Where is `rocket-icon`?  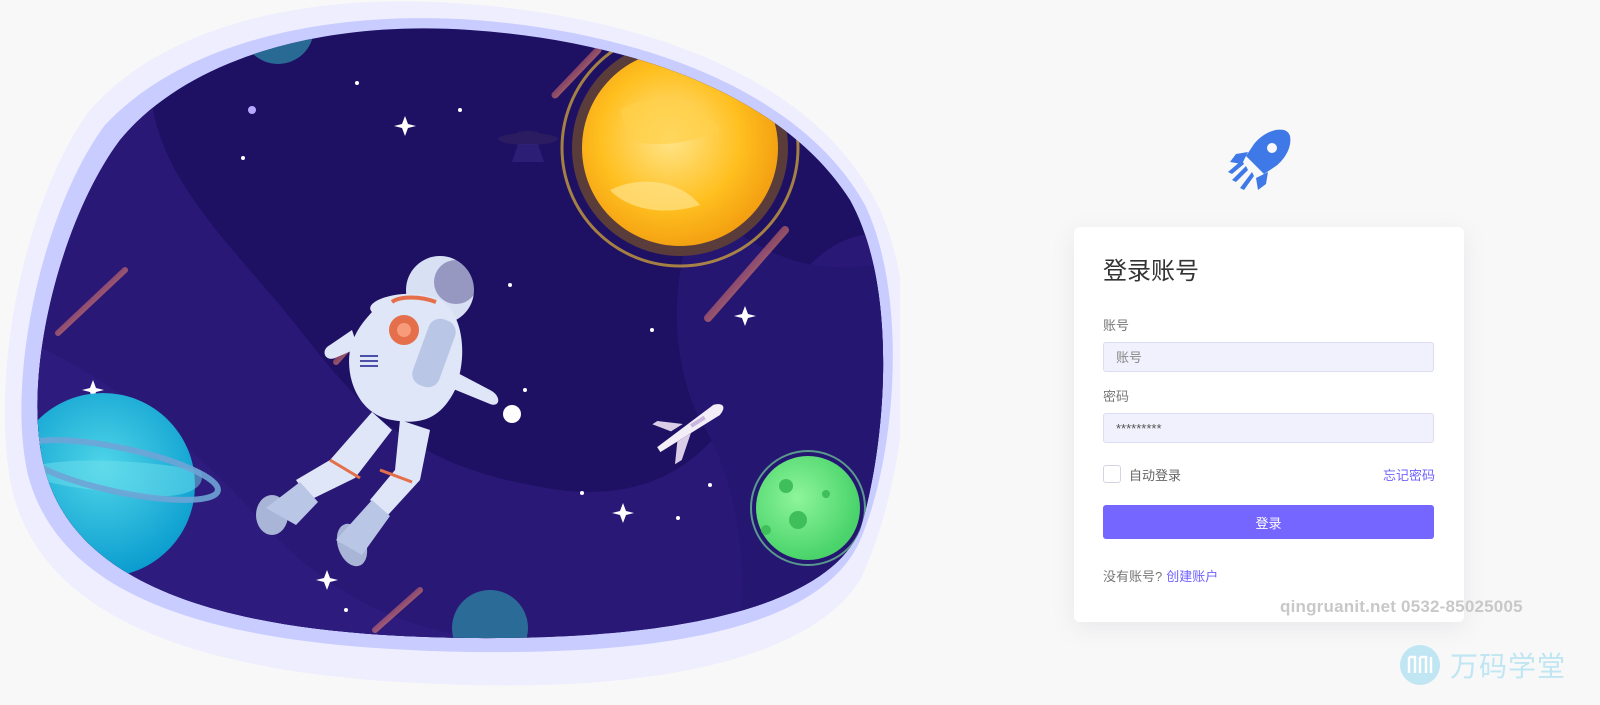 rocket-icon is located at coordinates (1259, 159).